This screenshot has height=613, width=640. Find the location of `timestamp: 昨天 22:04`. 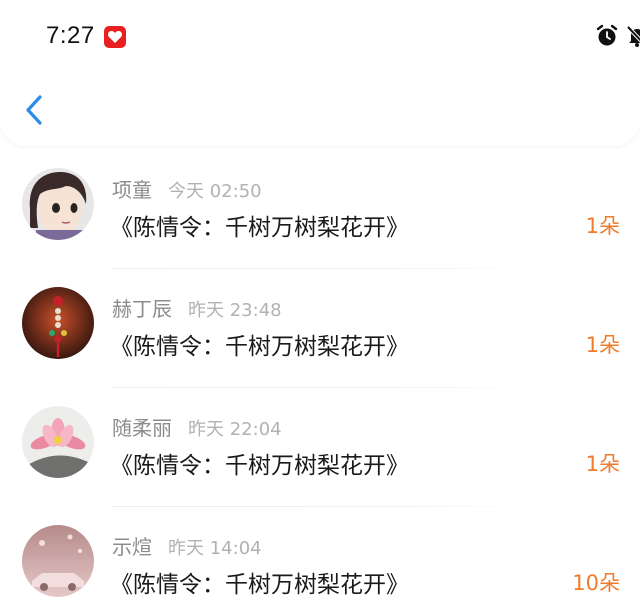

timestamp: 昨天 22:04 is located at coordinates (235, 429).